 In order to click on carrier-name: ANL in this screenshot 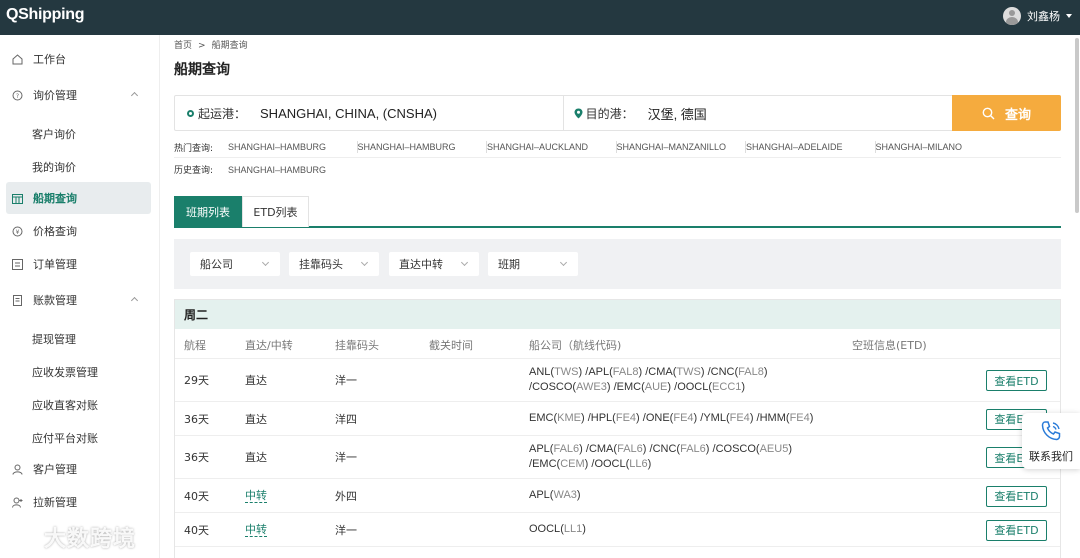, I will do `click(540, 372)`.